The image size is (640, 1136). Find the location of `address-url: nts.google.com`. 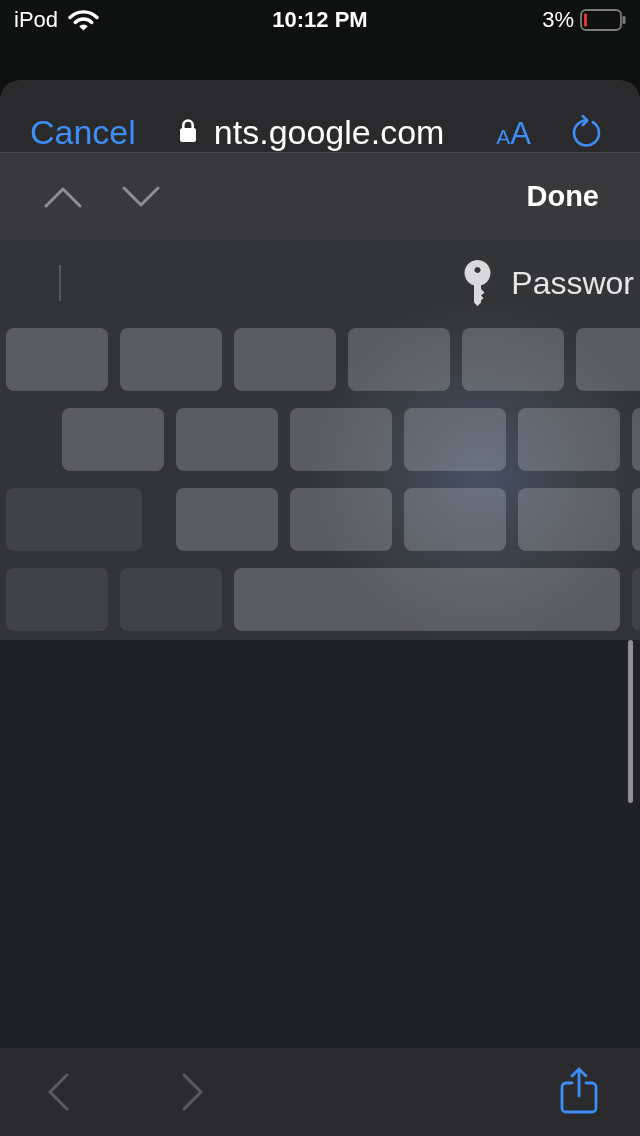

address-url: nts.google.com is located at coordinates (329, 132).